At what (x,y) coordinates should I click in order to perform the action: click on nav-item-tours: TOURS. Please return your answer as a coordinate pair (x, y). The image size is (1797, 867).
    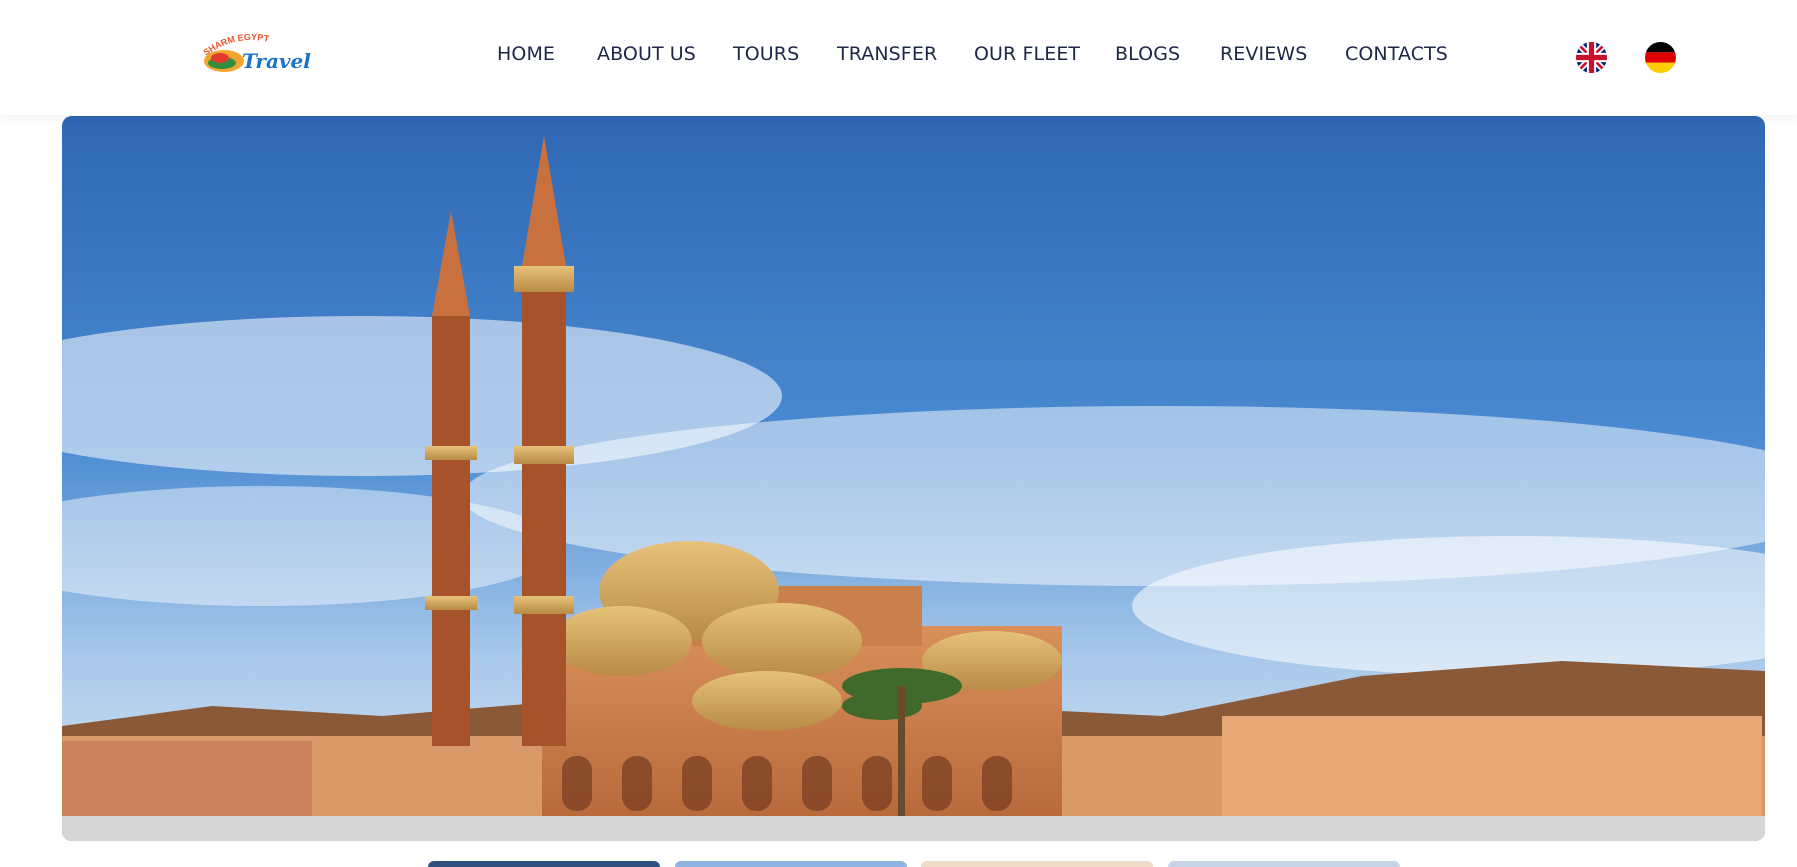
    Looking at the image, I should click on (766, 54).